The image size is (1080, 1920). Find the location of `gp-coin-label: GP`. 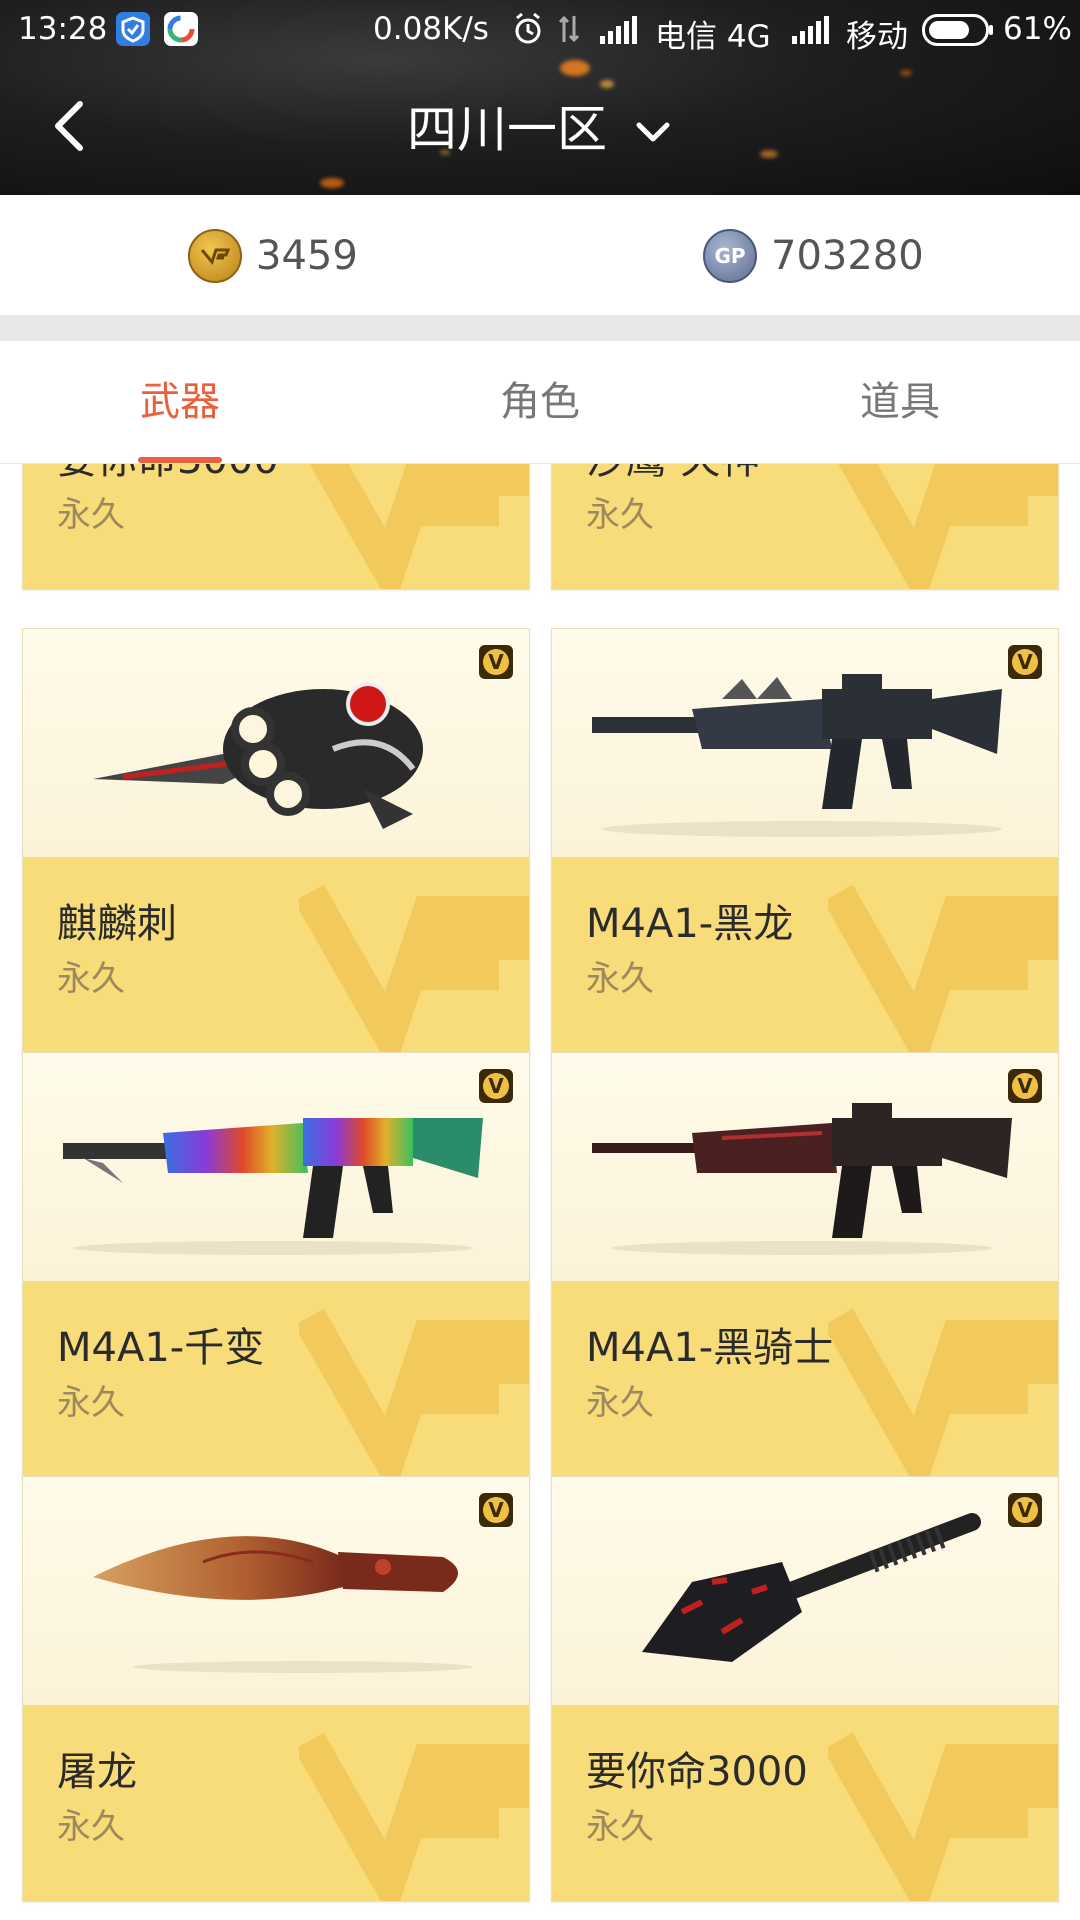

gp-coin-label: GP is located at coordinates (730, 256).